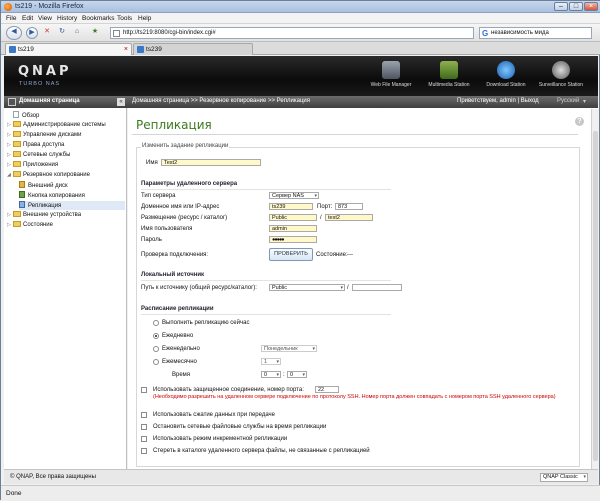  Describe the element at coordinates (11, 18) in the screenshot. I see `menu-file: File` at that location.